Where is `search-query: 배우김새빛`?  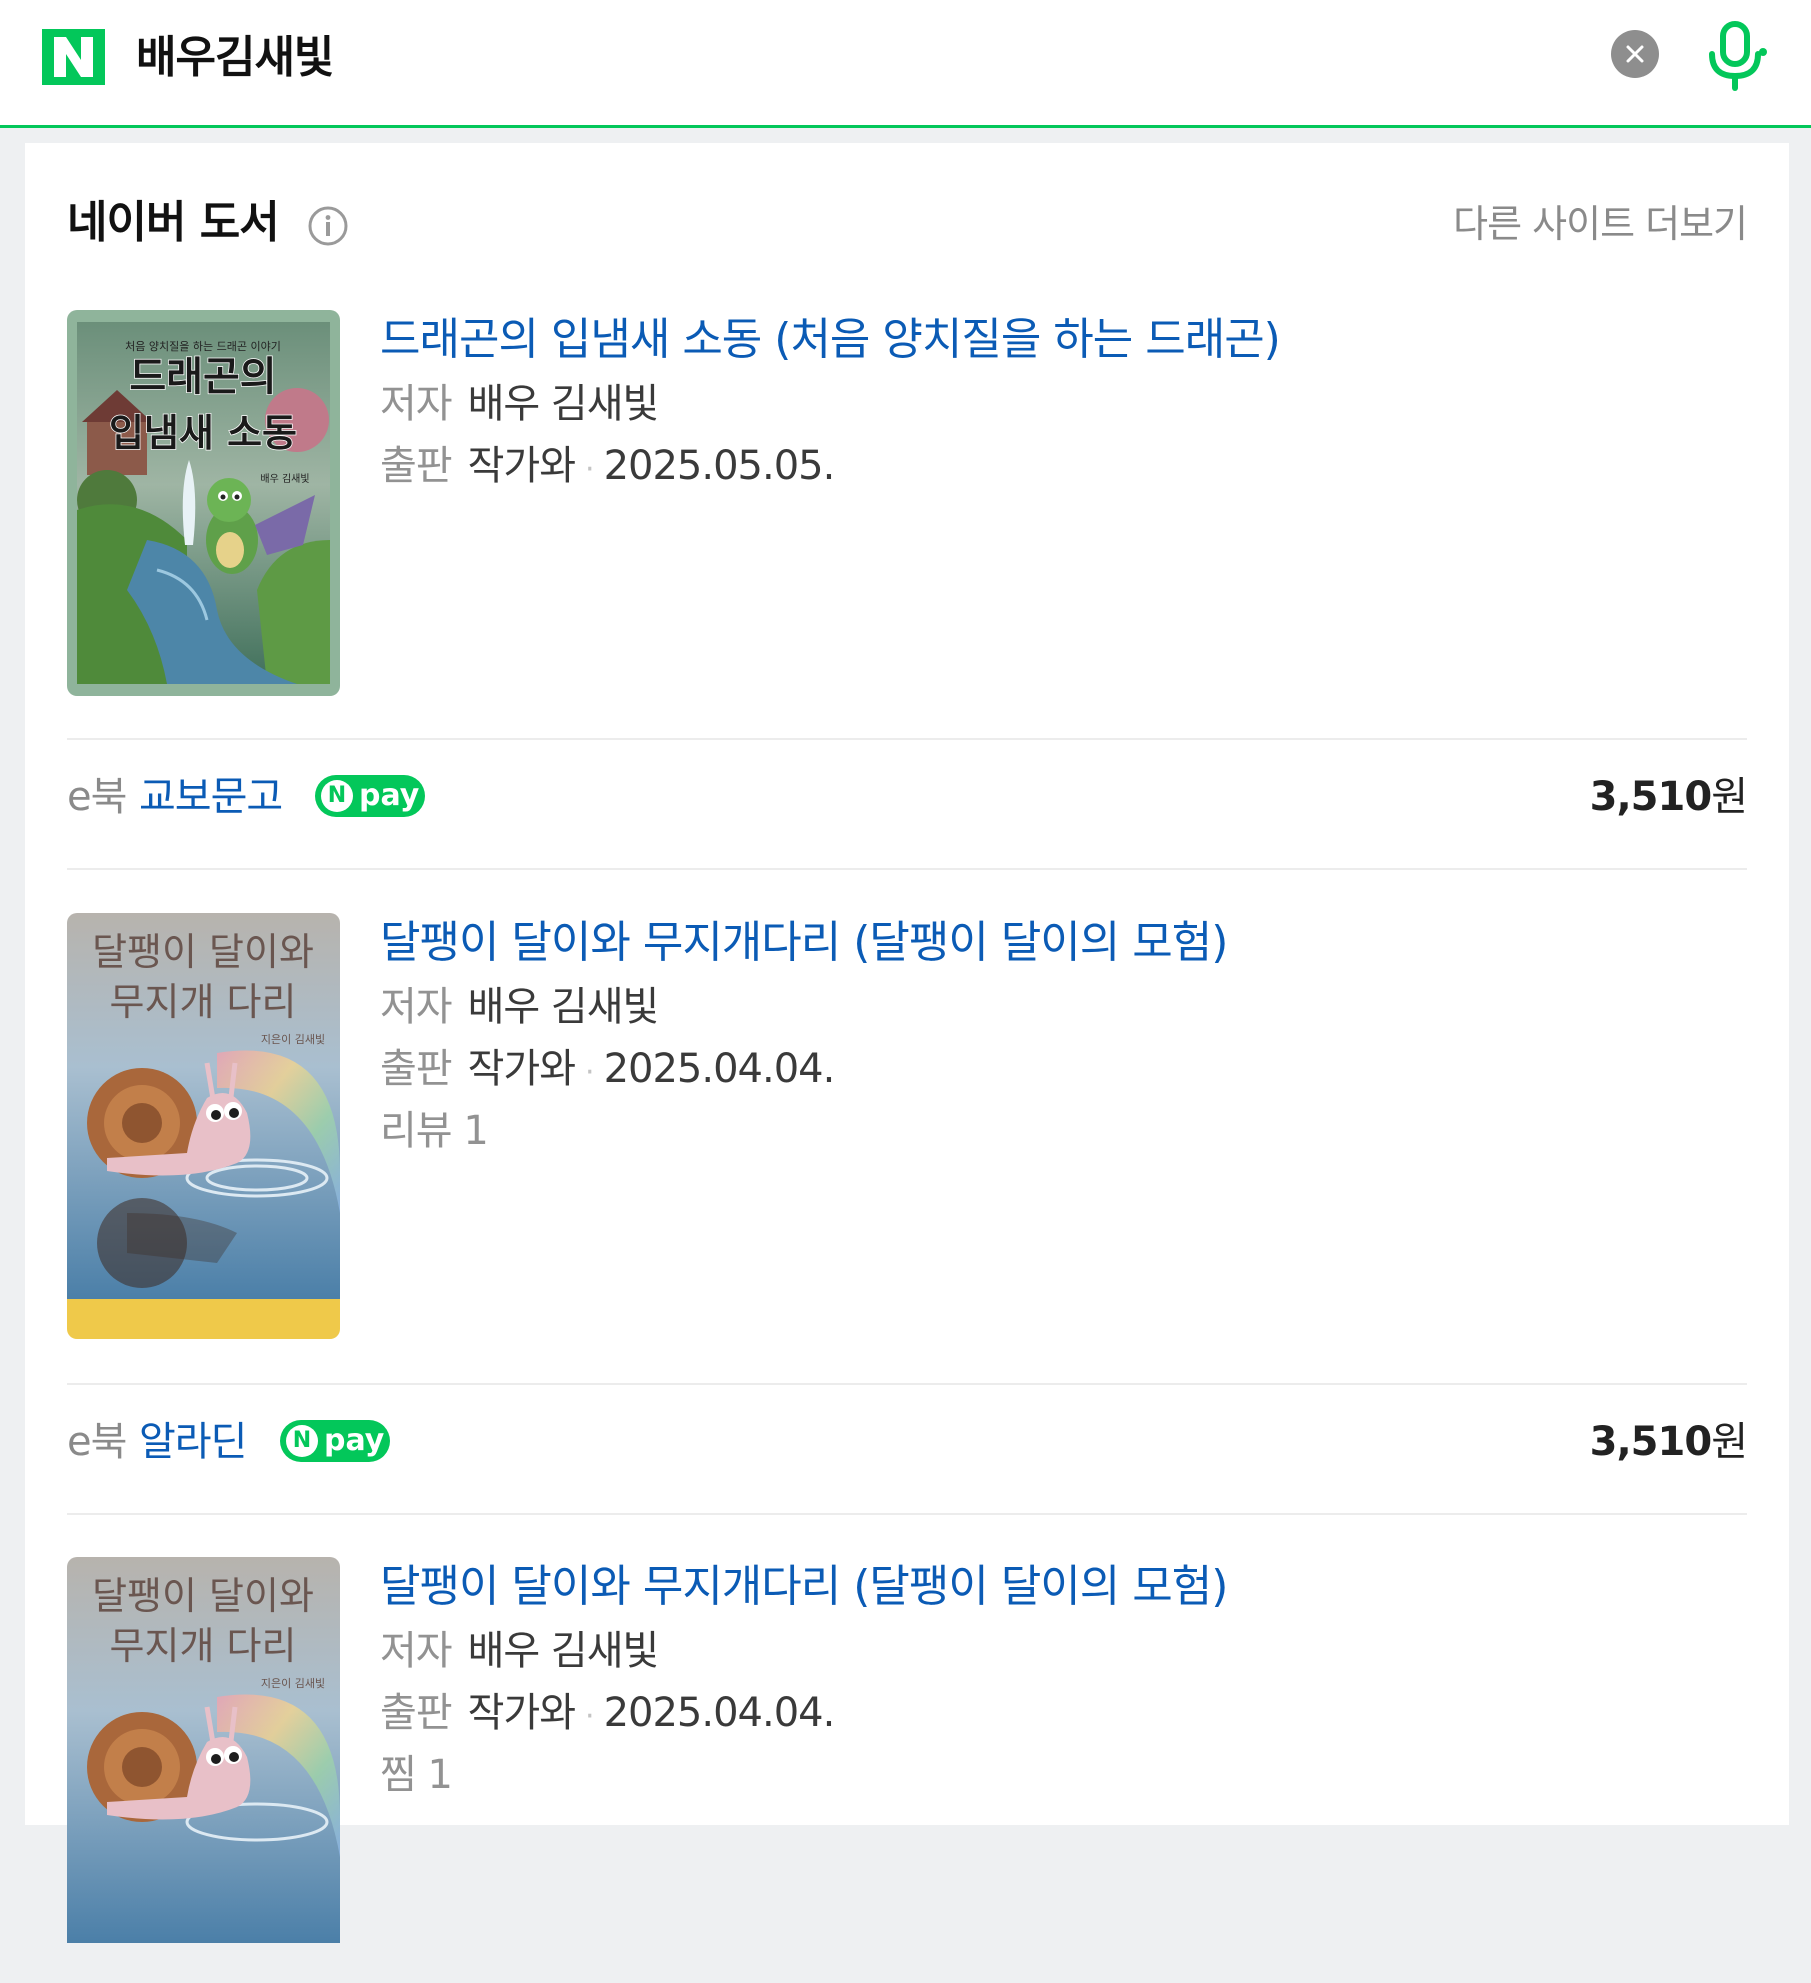
search-query: 배우김새빛 is located at coordinates (235, 58).